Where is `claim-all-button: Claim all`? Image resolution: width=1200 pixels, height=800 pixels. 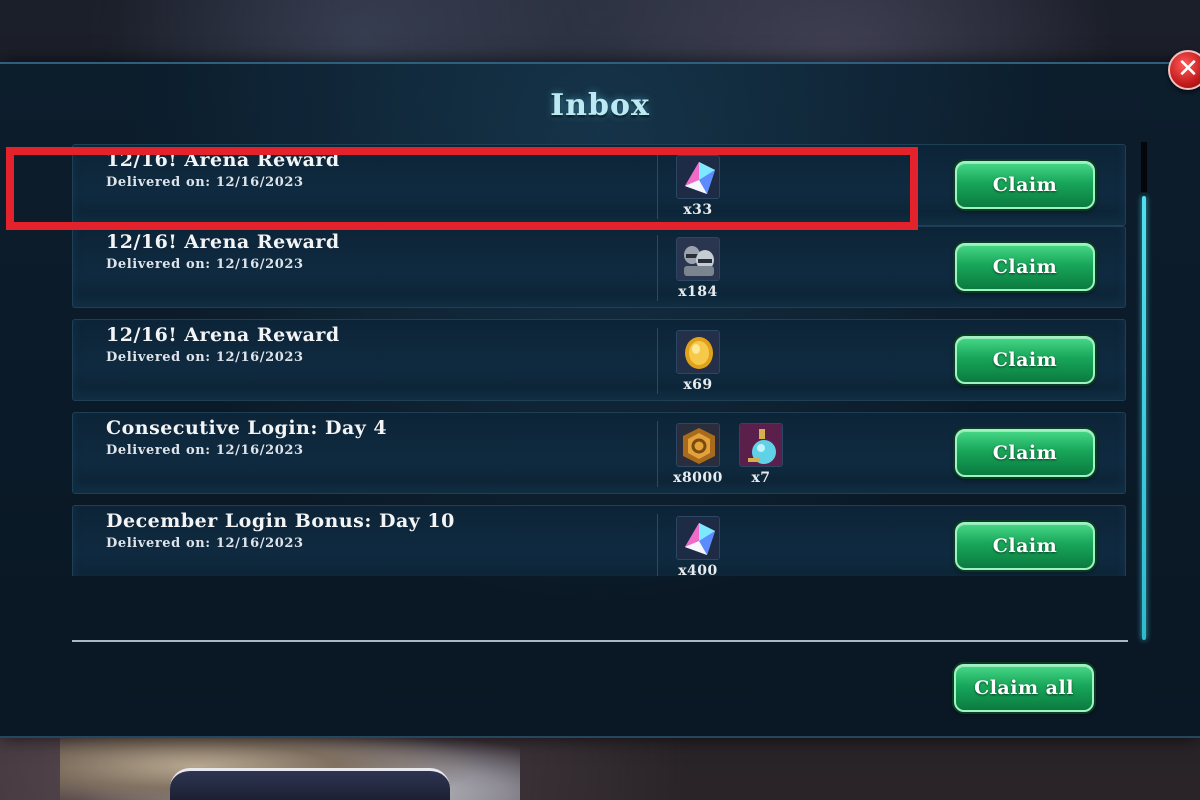
claim-all-button: Claim all is located at coordinates (1024, 688).